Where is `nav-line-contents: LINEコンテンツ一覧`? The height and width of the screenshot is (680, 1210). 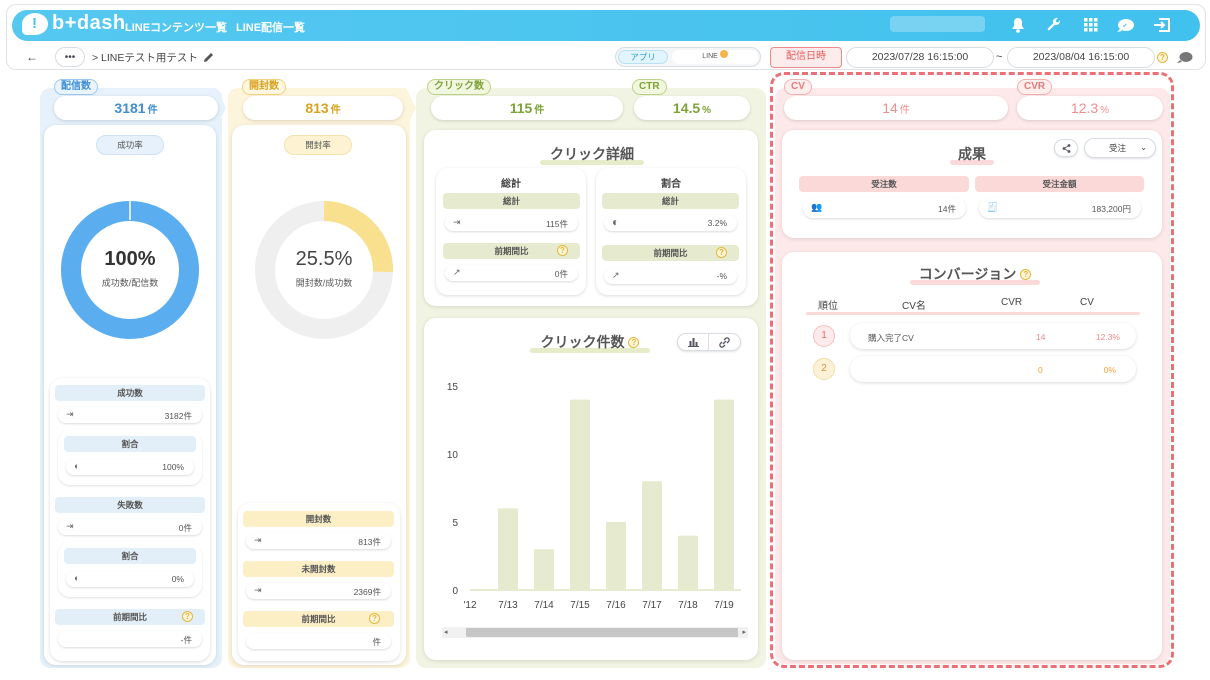
nav-line-contents: LINEコンテンツ一覧 is located at coordinates (176, 27).